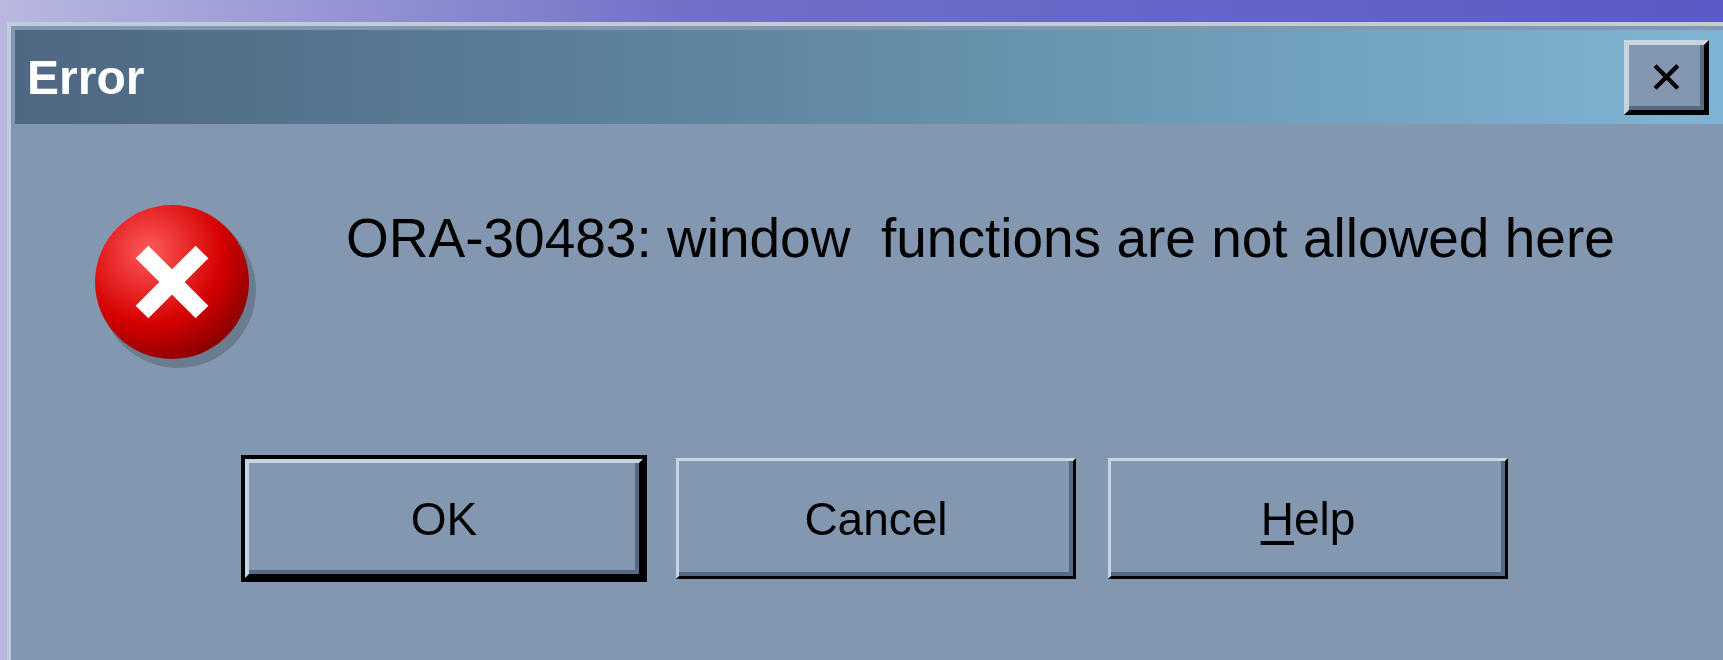  Describe the element at coordinates (1666, 77) in the screenshot. I see `close-button: ✕` at that location.